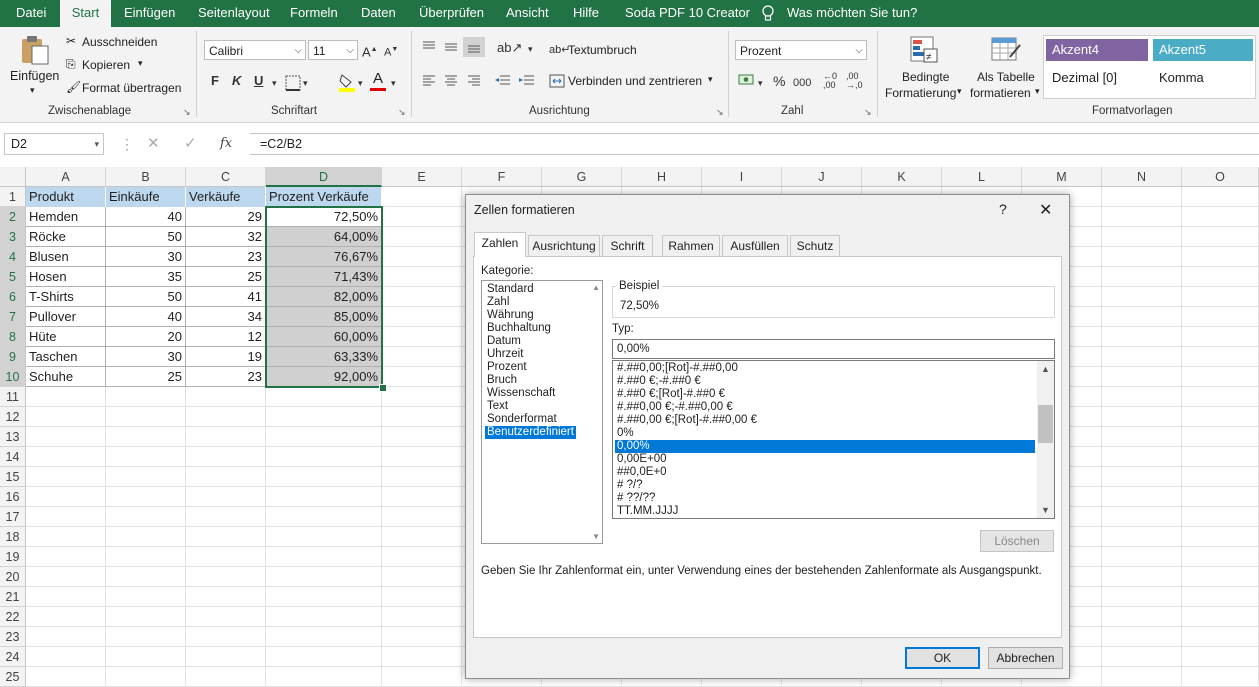 This screenshot has width=1259, height=687. I want to click on row-header-10: 10, so click(13, 377).